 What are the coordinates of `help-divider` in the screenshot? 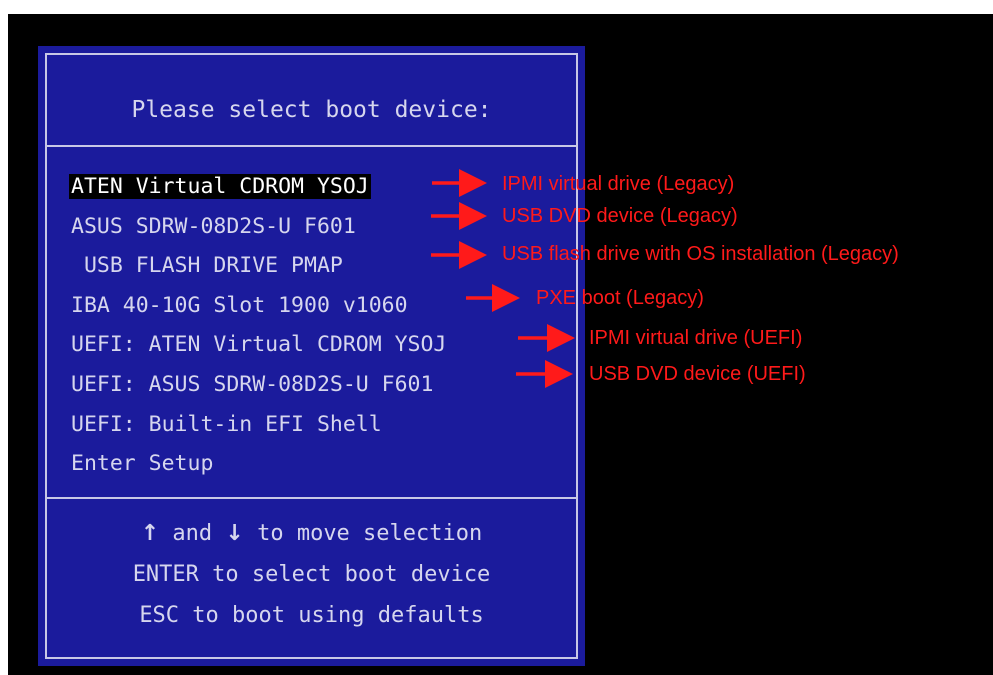 It's located at (311, 498).